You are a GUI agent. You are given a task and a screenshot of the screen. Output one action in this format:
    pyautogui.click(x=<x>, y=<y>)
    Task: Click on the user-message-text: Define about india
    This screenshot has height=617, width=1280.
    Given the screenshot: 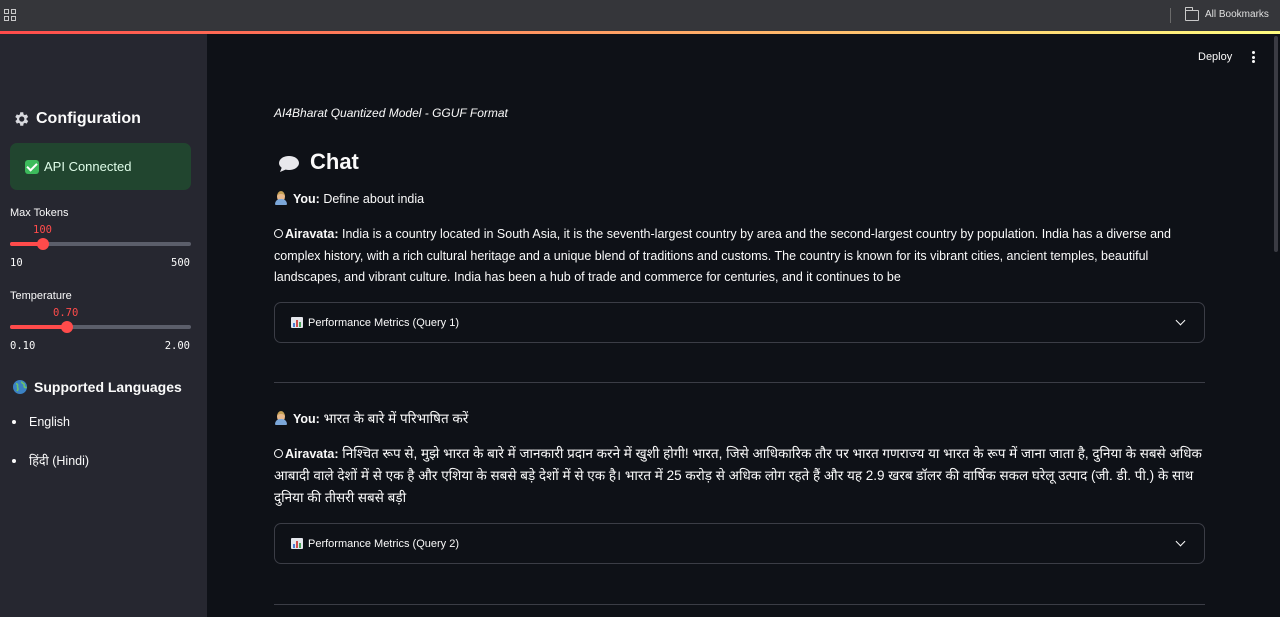 What is the action you would take?
    pyautogui.click(x=374, y=199)
    